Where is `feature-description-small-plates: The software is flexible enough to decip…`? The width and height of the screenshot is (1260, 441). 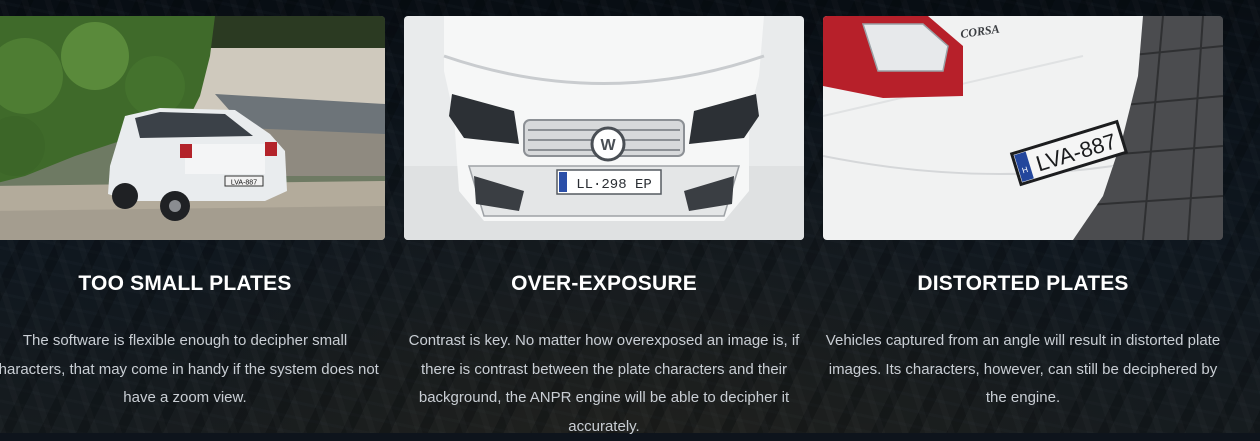 feature-description-small-plates: The software is flexible enough to decip… is located at coordinates (189, 369).